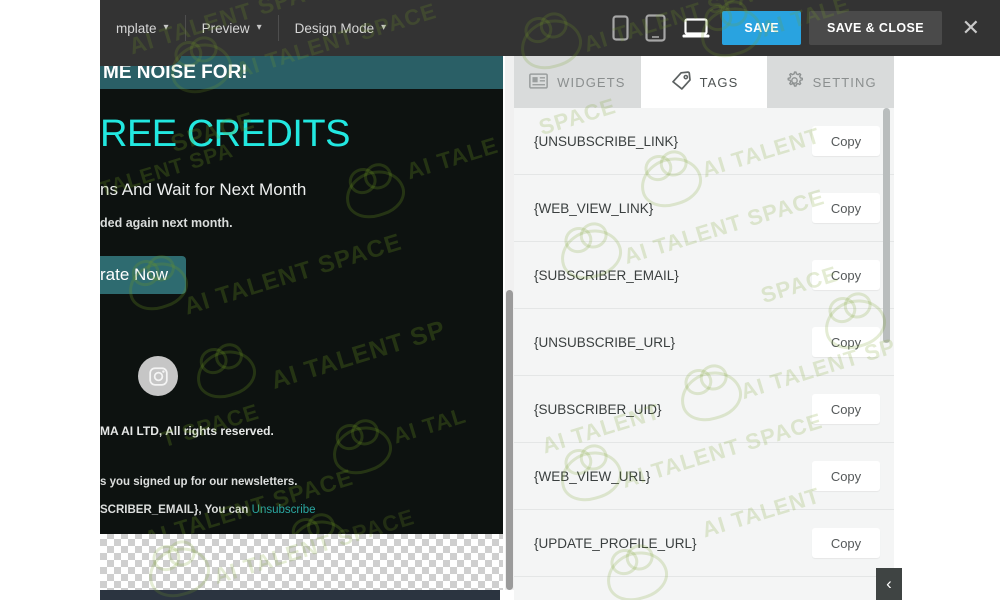  What do you see at coordinates (844, 82) in the screenshot?
I see `tab-setting-label: SETTING` at bounding box center [844, 82].